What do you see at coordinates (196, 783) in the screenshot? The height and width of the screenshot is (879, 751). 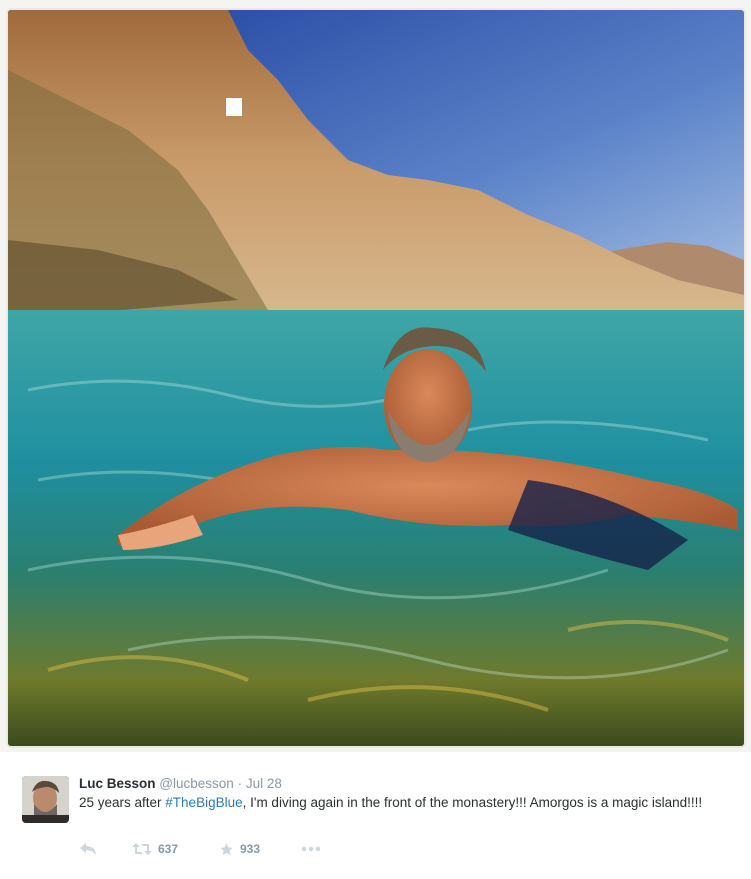 I see `user-handle: @lucbesson` at bounding box center [196, 783].